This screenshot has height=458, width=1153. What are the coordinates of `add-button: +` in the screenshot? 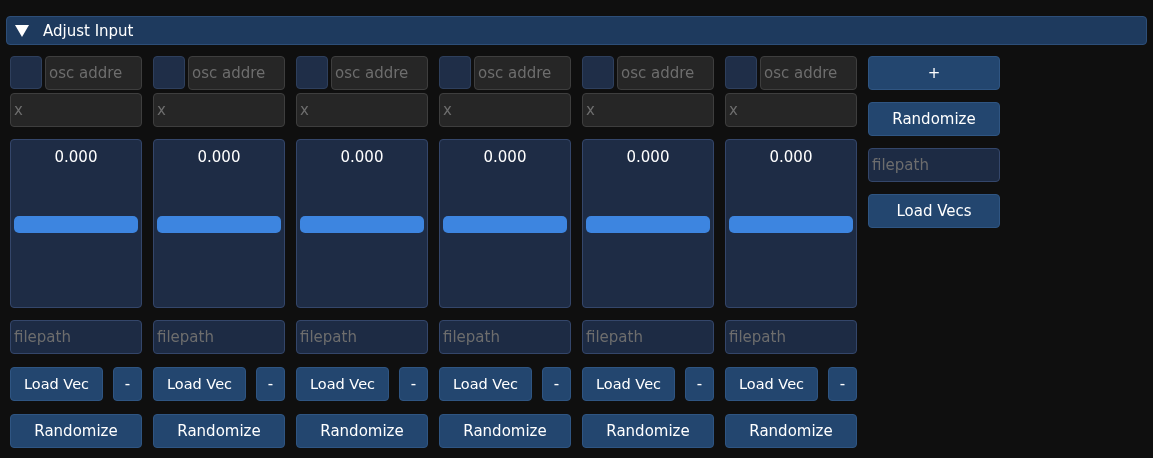 It's located at (934, 73).